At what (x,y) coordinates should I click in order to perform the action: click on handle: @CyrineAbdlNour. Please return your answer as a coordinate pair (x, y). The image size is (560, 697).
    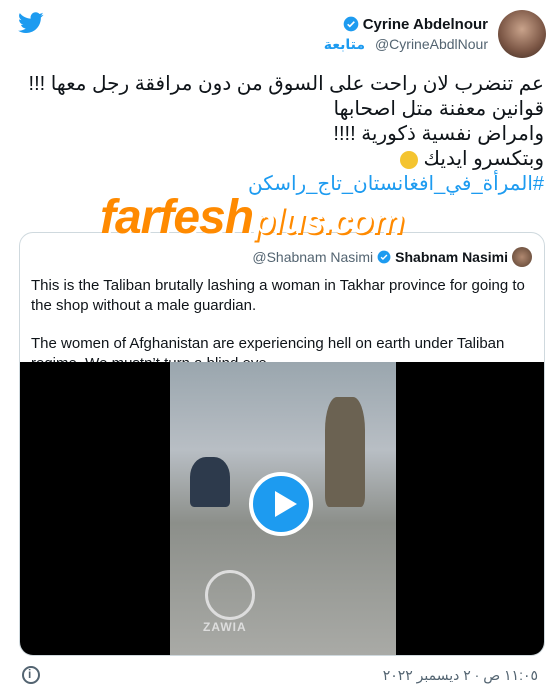
    Looking at the image, I should click on (431, 44).